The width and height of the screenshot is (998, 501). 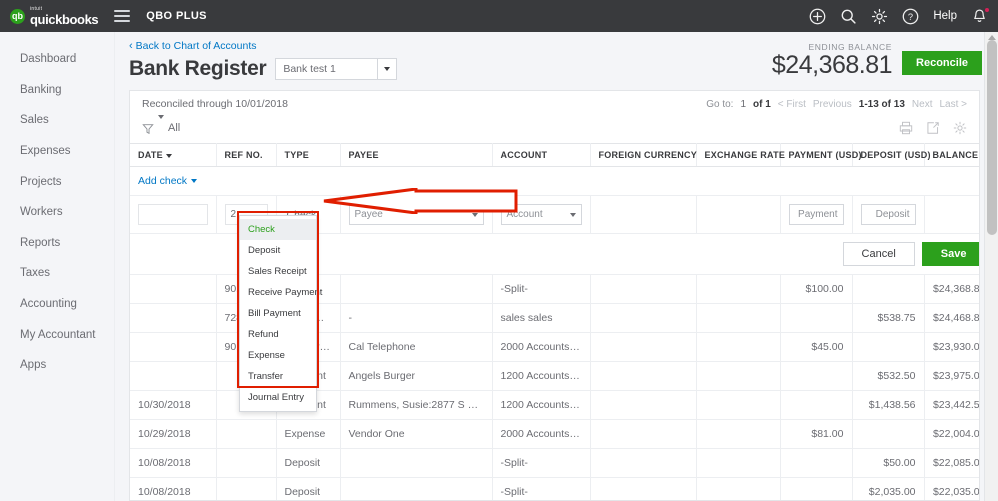 I want to click on vertical-scrollbar, so click(x=991, y=266).